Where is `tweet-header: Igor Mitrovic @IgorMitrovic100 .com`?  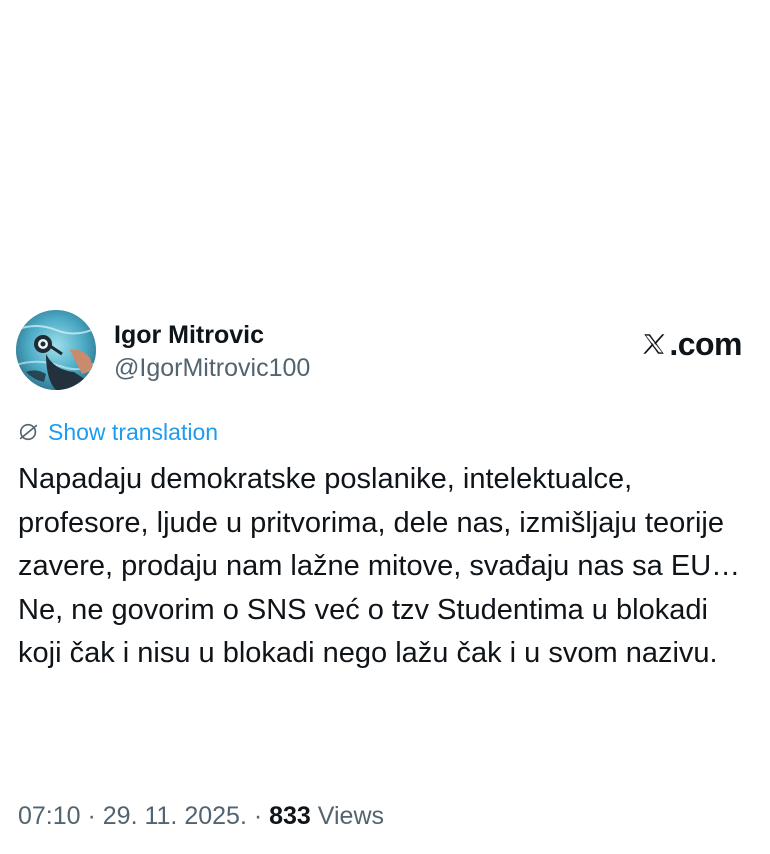
tweet-header: Igor Mitrovic @IgorMitrovic100 .com is located at coordinates (386, 351).